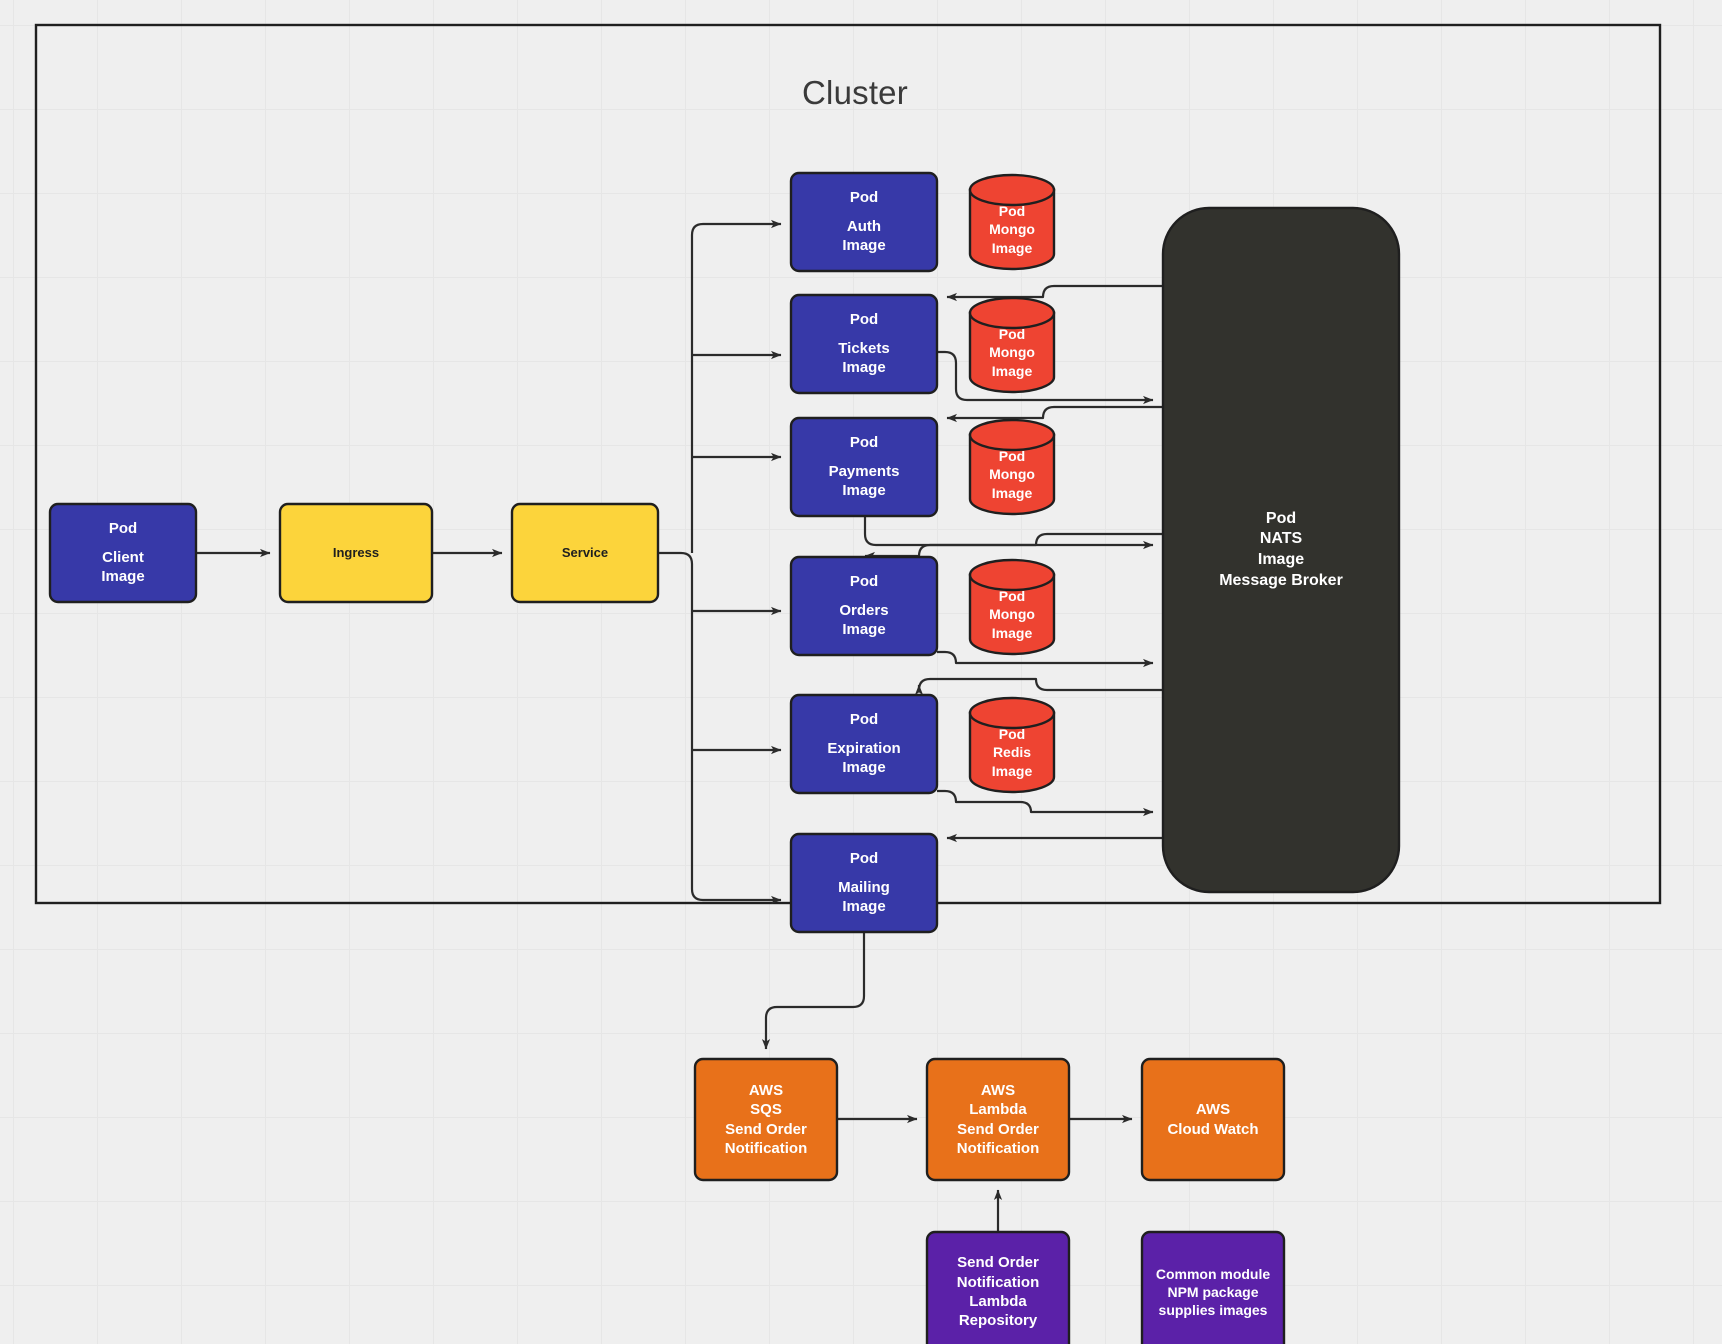 Image resolution: width=1722 pixels, height=1344 pixels. Describe the element at coordinates (356, 553) in the screenshot. I see `shape-ingress` at that location.